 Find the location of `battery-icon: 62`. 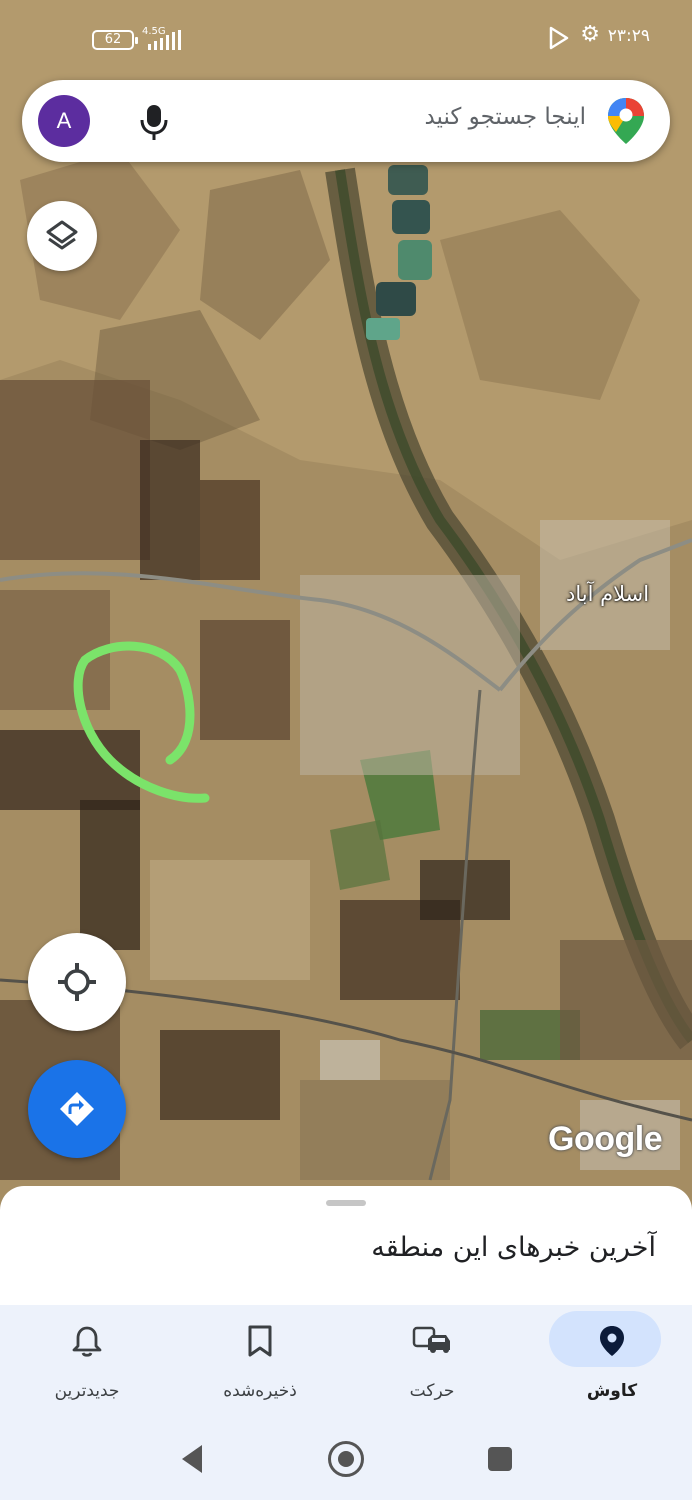

battery-icon: 62 is located at coordinates (115, 40).